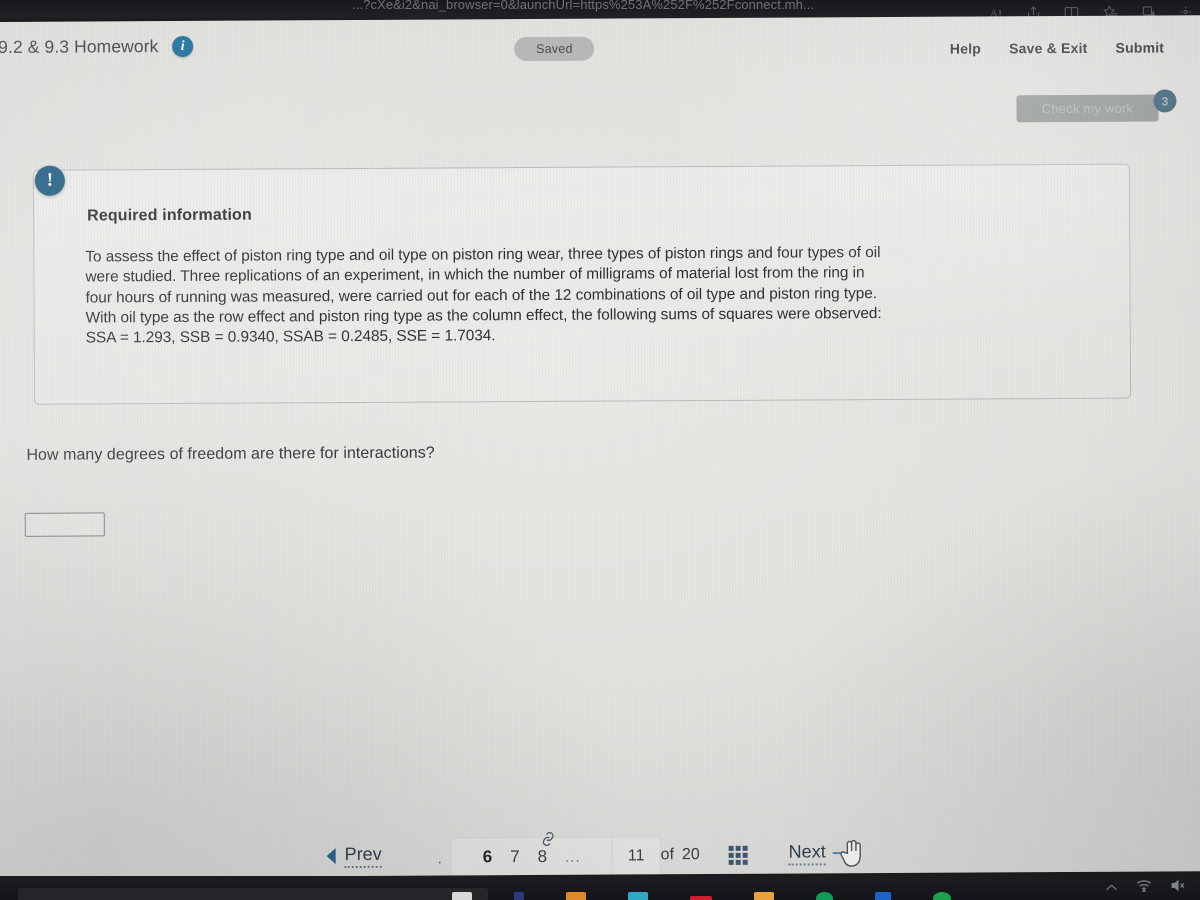 This screenshot has height=900, width=1200. I want to click on save-and-exit-link: Save & Exit, so click(1048, 48).